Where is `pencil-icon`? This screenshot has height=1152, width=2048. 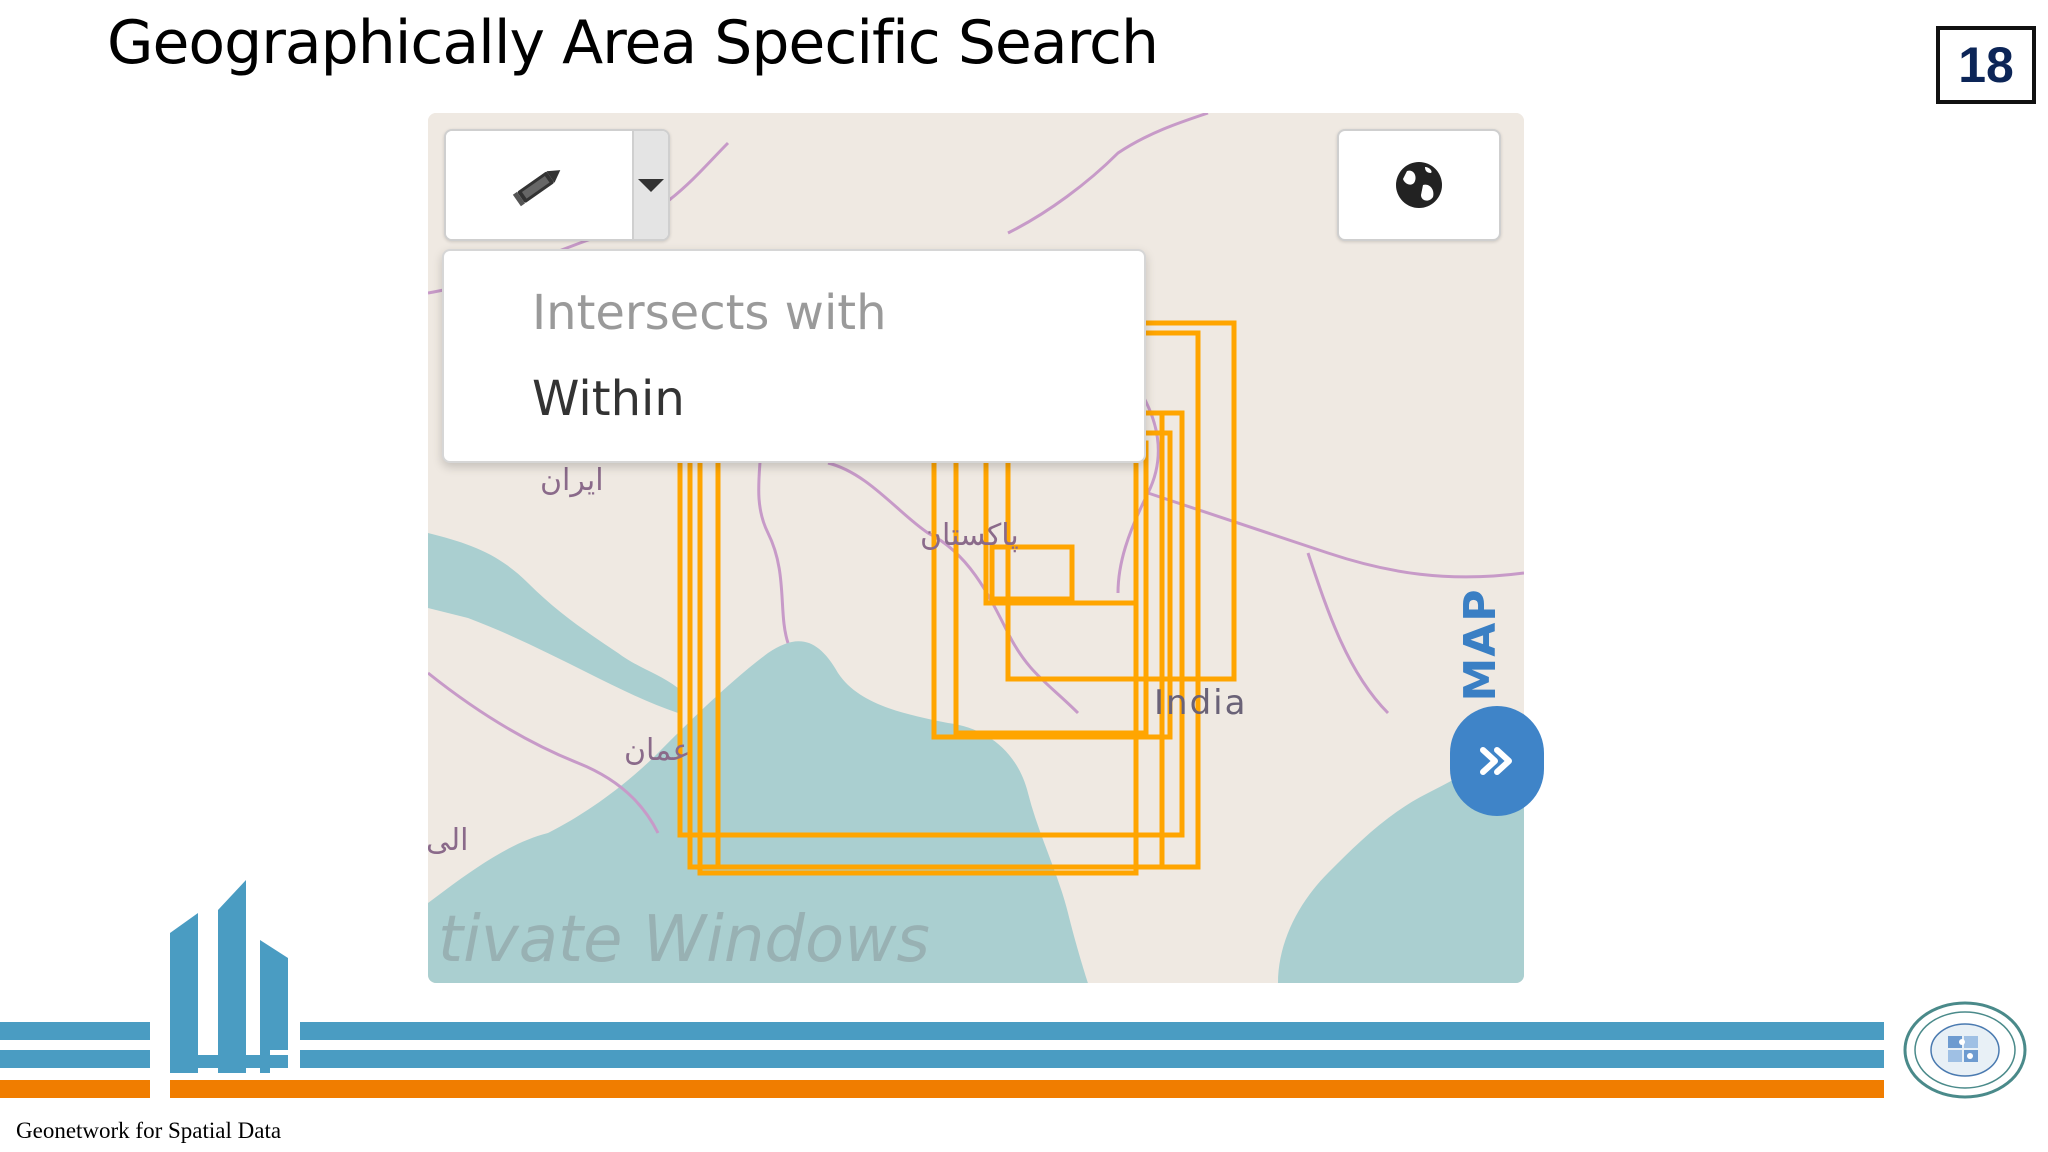
pencil-icon is located at coordinates (536, 188).